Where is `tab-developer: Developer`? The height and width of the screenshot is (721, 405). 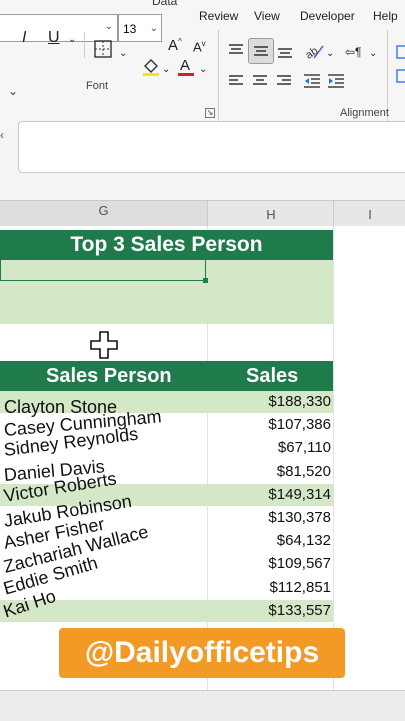
tab-developer: Developer is located at coordinates (327, 16).